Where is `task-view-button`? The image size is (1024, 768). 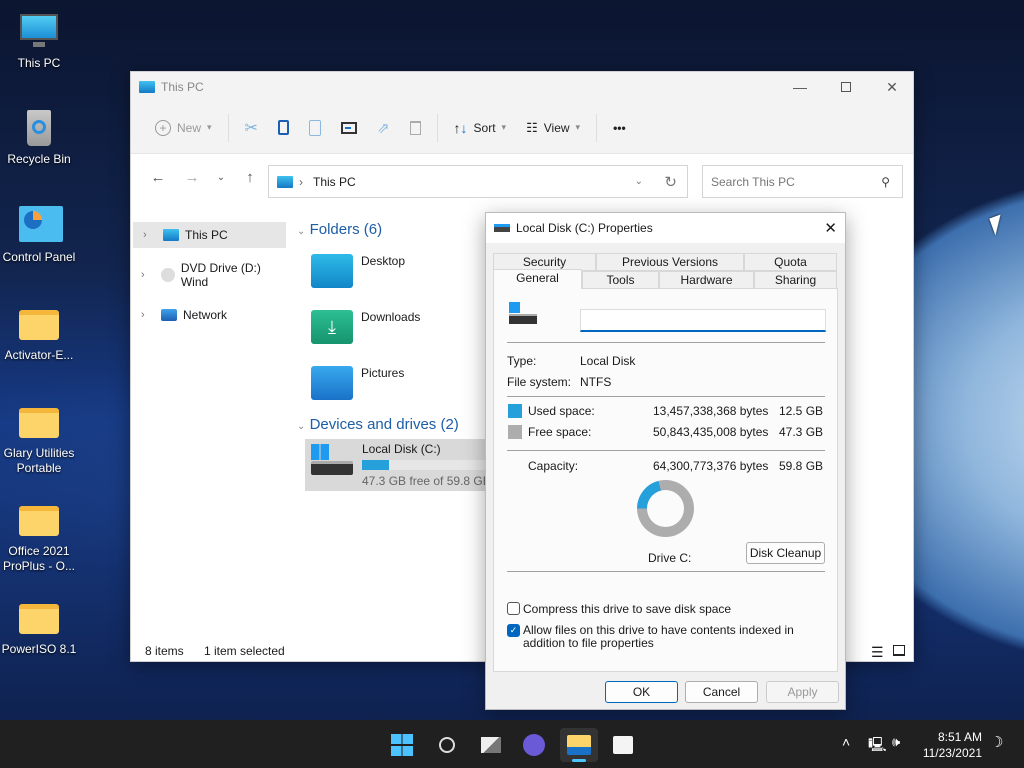 task-view-button is located at coordinates (491, 745).